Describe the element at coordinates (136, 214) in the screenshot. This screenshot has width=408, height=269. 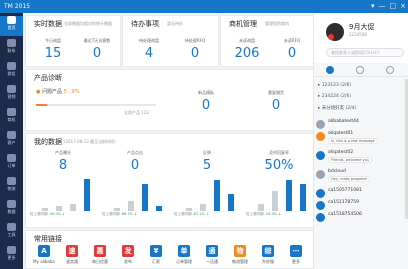
I see `trend-down-icon: ↓` at that location.